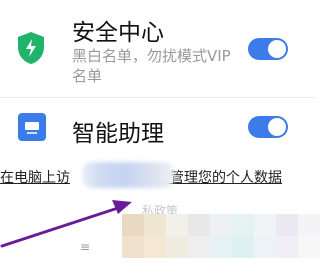 The image size is (320, 263). Describe the element at coordinates (66, 224) in the screenshot. I see `annotation-arrow-icon` at that location.